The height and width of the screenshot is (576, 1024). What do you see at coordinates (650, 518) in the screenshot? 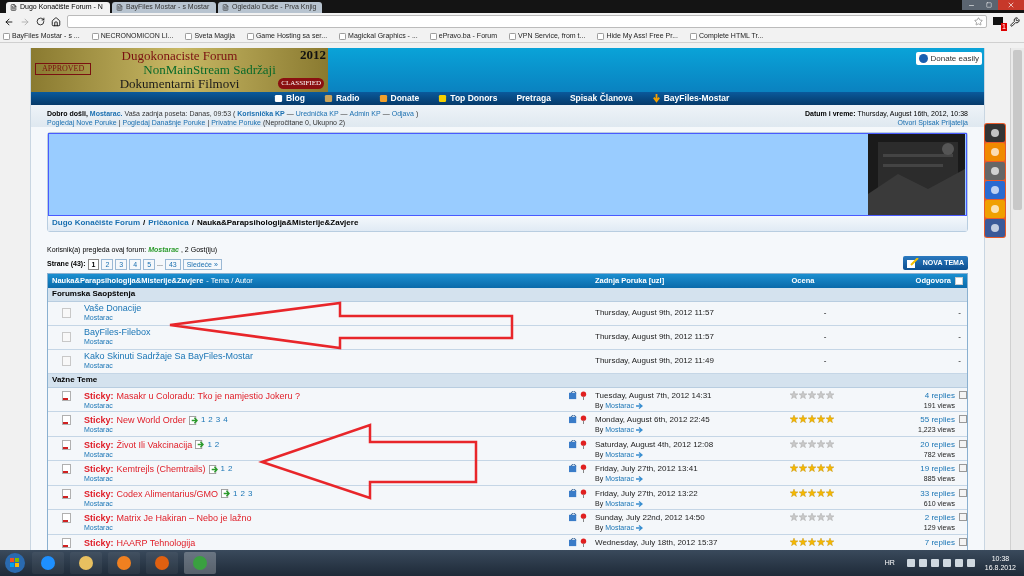
I see `last-post-date: Sunday, July 22nd, 2012 14:50` at bounding box center [650, 518].